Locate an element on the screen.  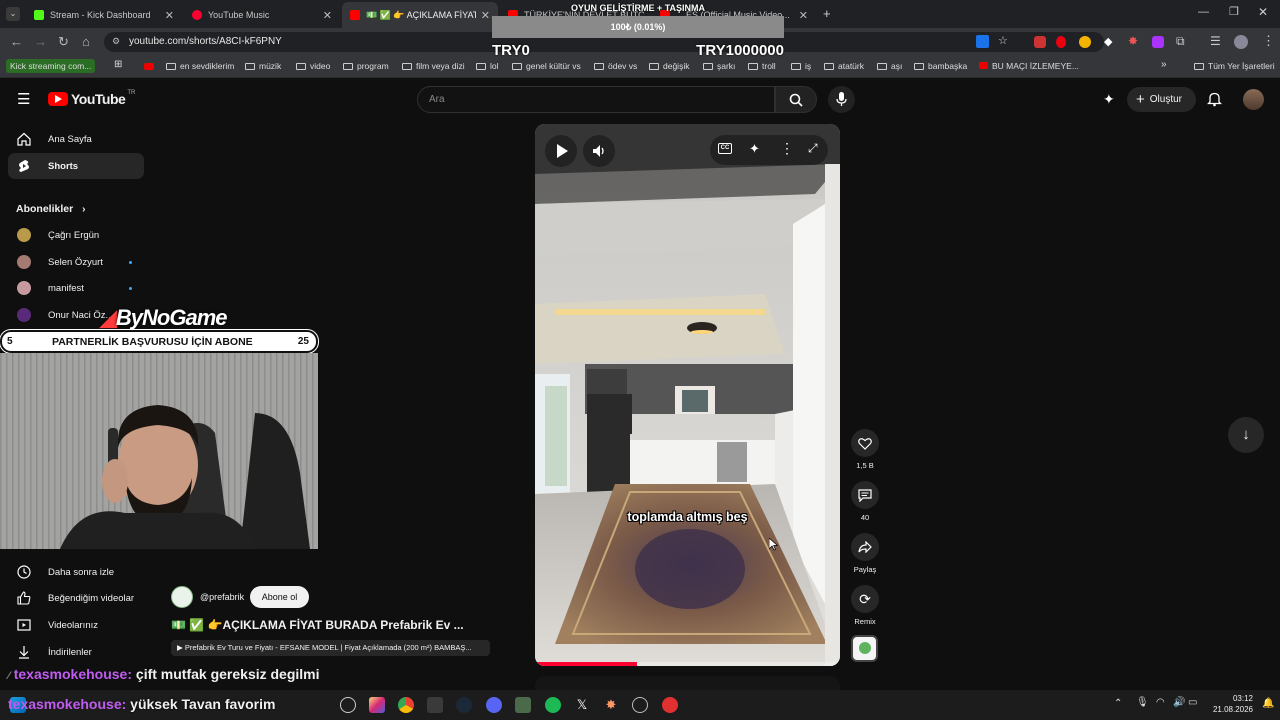
bookmark-folder: bambaşka is located at coordinates (940, 66).